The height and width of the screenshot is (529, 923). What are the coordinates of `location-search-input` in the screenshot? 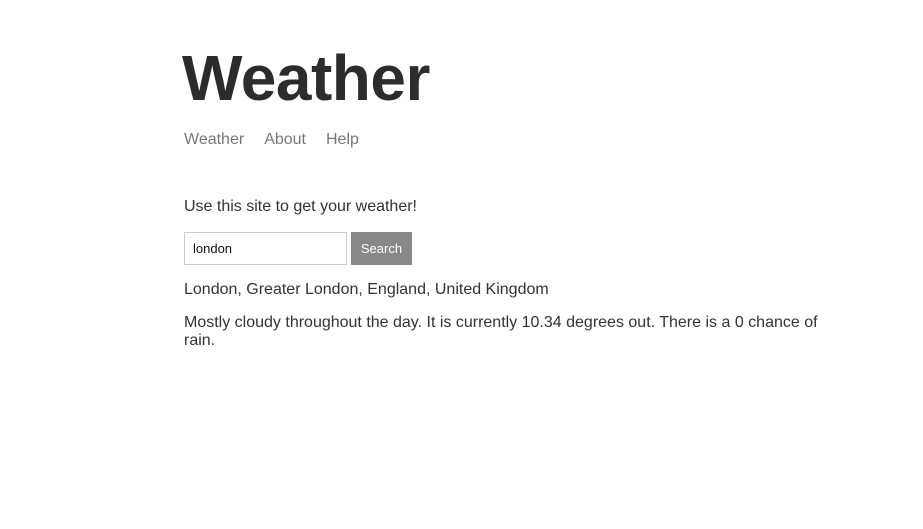 It's located at (265, 248).